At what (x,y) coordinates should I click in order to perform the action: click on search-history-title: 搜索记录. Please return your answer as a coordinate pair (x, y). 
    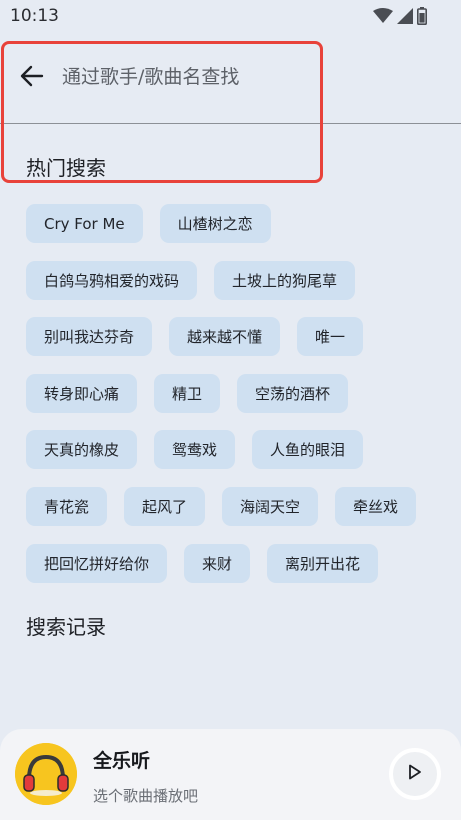
    Looking at the image, I should click on (66, 627).